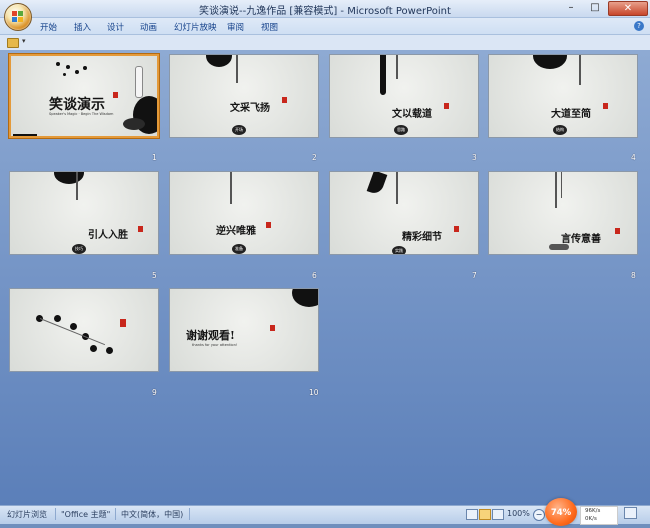 This screenshot has width=650, height=528. Describe the element at coordinates (84, 96) in the screenshot. I see `slide-thumbnail-1: 笑谈演示 Speaker's Magic · Begin The Wisdom` at that location.